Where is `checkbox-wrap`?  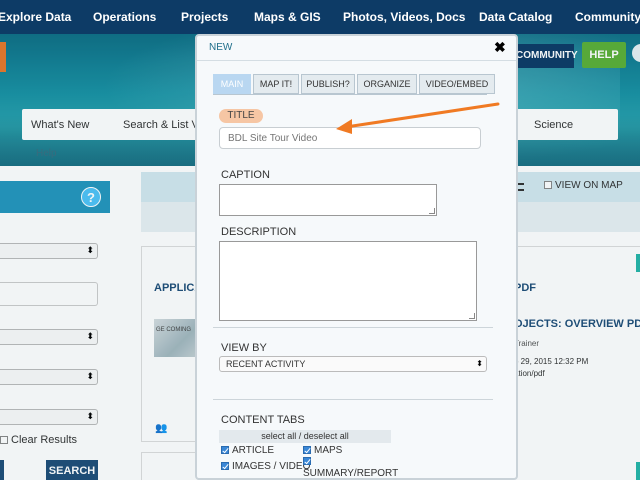 checkbox-wrap is located at coordinates (308, 461).